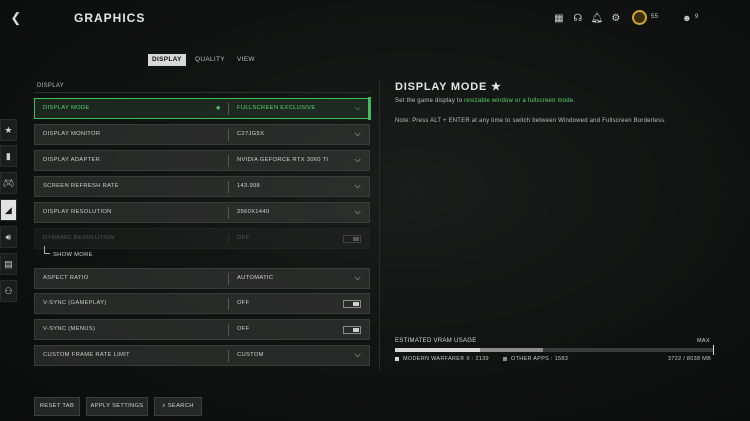  Describe the element at coordinates (505, 359) in the screenshot. I see `legend-swatch-other` at that location.